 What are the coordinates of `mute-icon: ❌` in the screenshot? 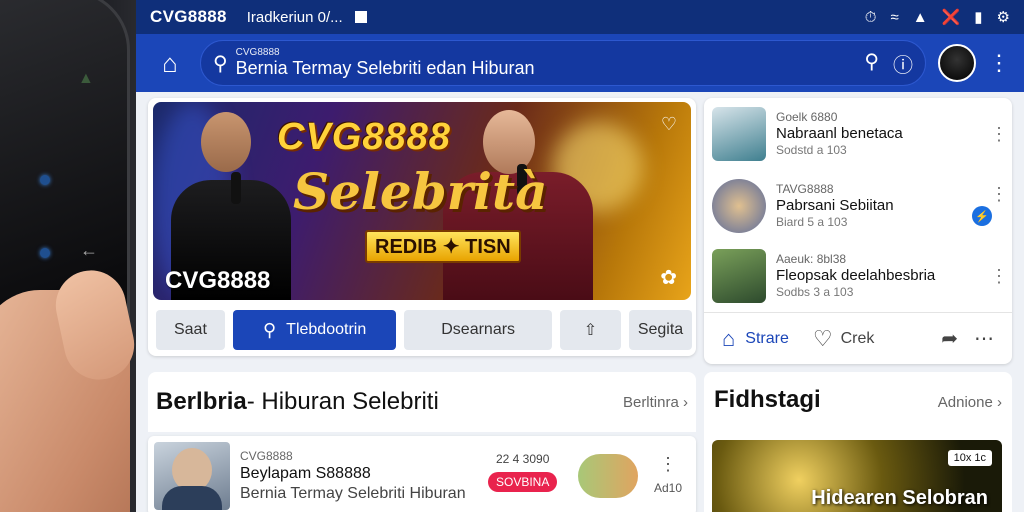 It's located at (951, 17).